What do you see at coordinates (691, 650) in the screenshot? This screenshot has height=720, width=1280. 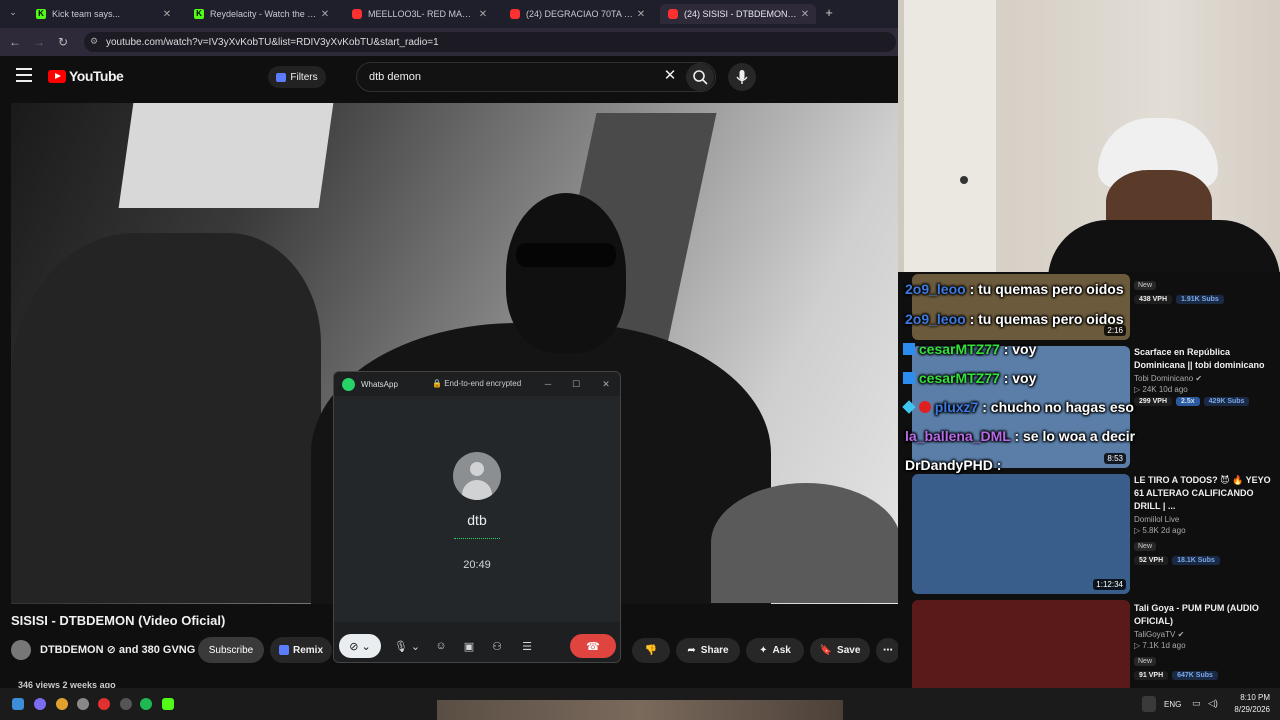 I see `share-icon: ➦` at bounding box center [691, 650].